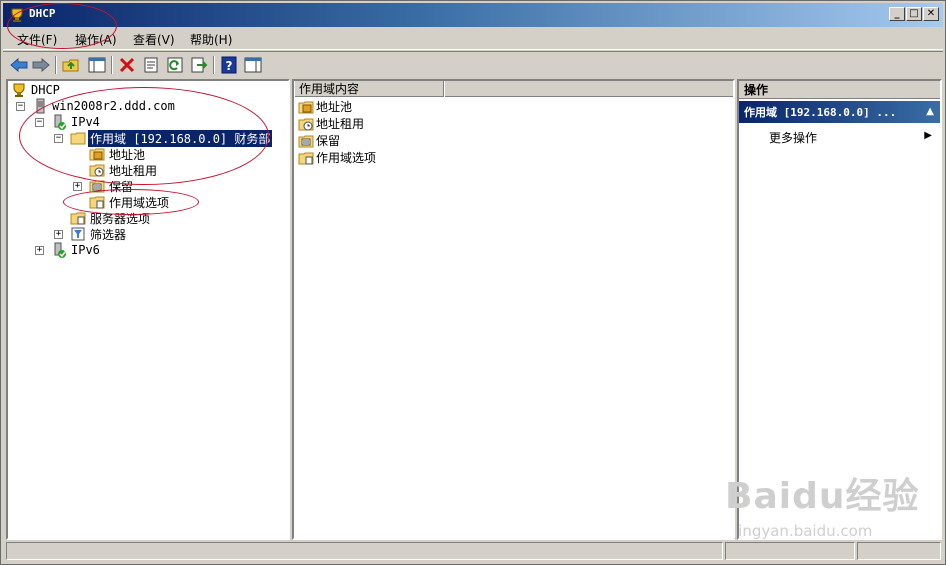  I want to click on server-options-icon, so click(78, 218).